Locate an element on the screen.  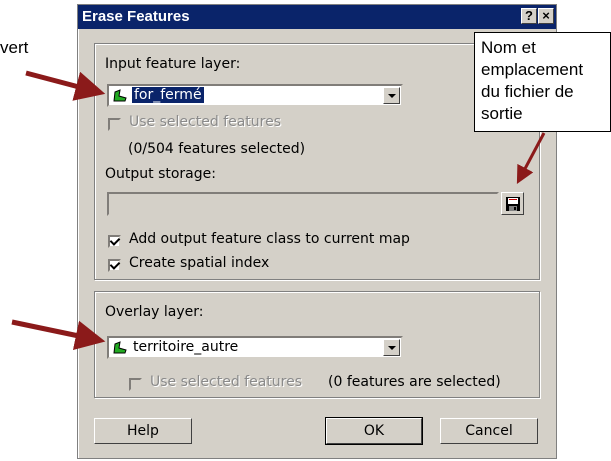
annotation-arrow-save-button is located at coordinates (531, 158).